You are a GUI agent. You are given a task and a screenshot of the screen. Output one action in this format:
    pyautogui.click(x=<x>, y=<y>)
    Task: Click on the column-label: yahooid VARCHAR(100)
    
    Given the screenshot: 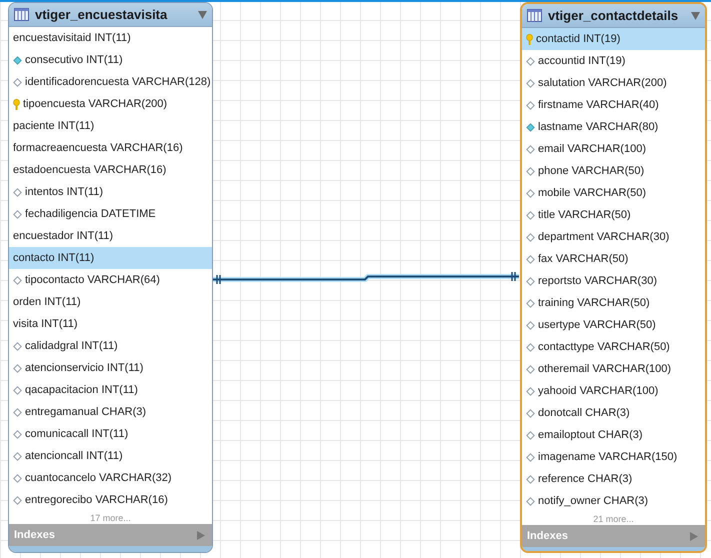 What is the action you would take?
    pyautogui.click(x=598, y=391)
    